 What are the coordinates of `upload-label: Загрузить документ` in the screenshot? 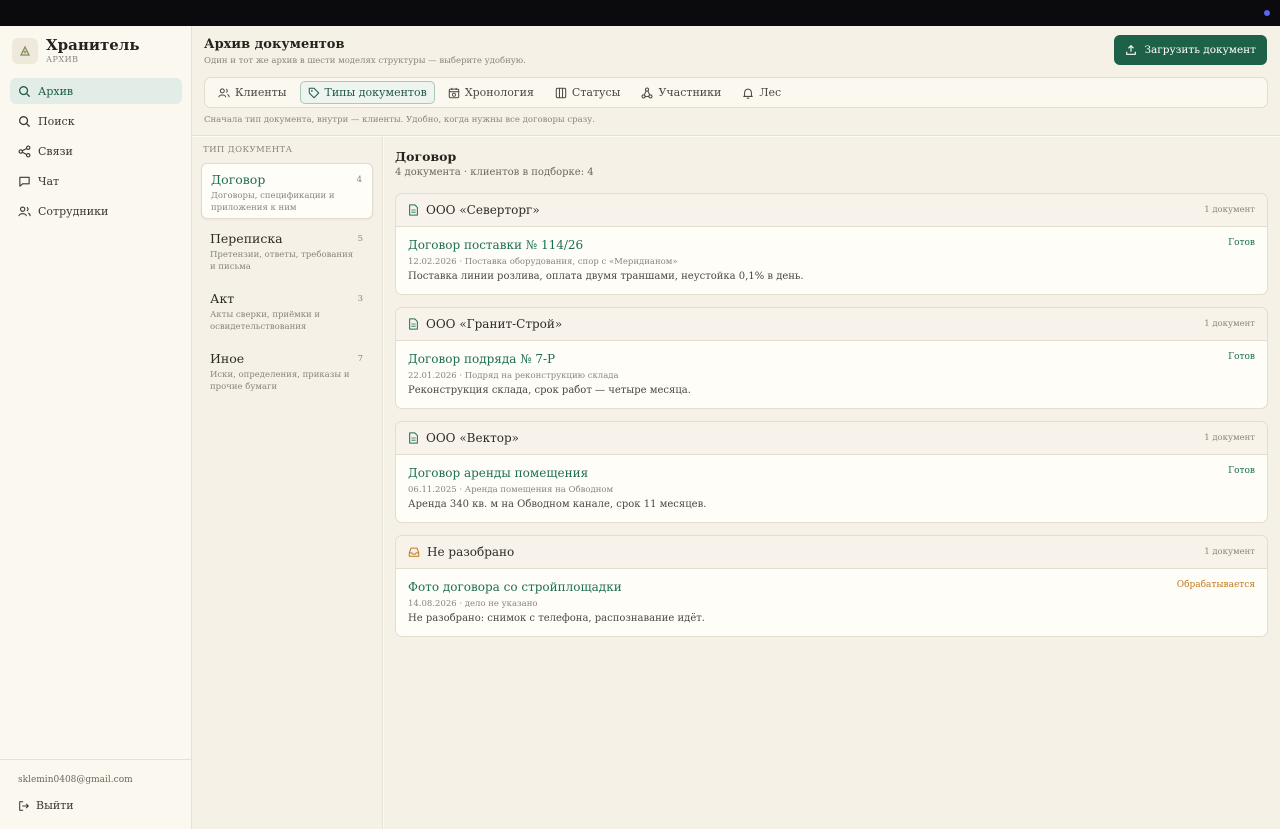 It's located at (1200, 50).